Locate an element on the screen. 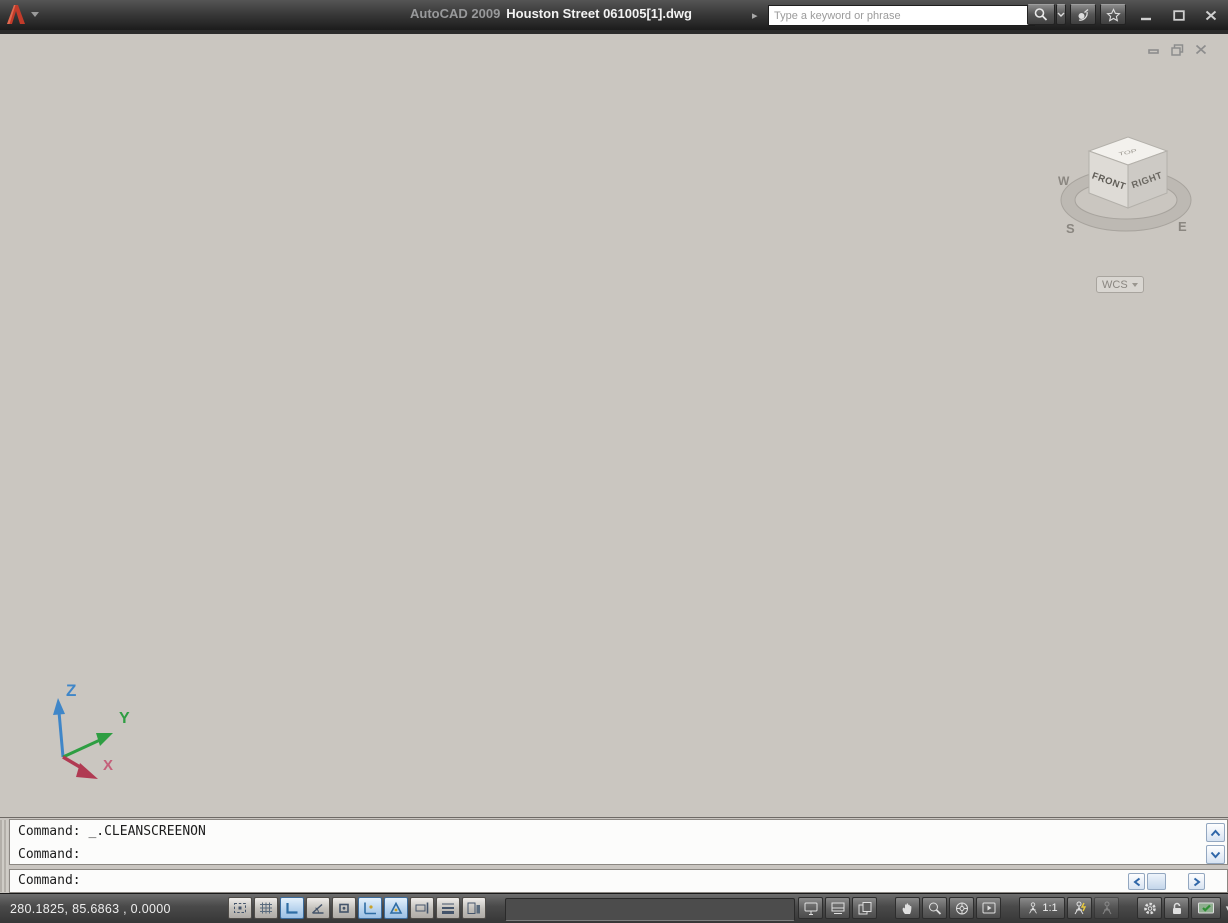 Image resolution: width=1228 pixels, height=923 pixels. app-close-button is located at coordinates (1211, 15).